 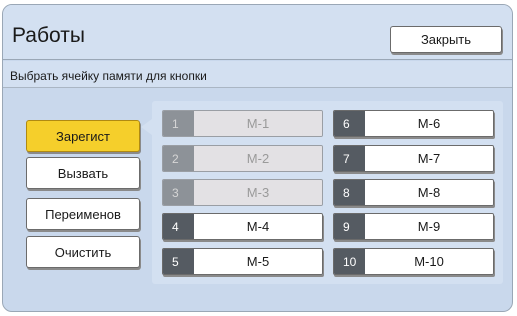 What do you see at coordinates (429, 226) in the screenshot?
I see `slot-label: M-9` at bounding box center [429, 226].